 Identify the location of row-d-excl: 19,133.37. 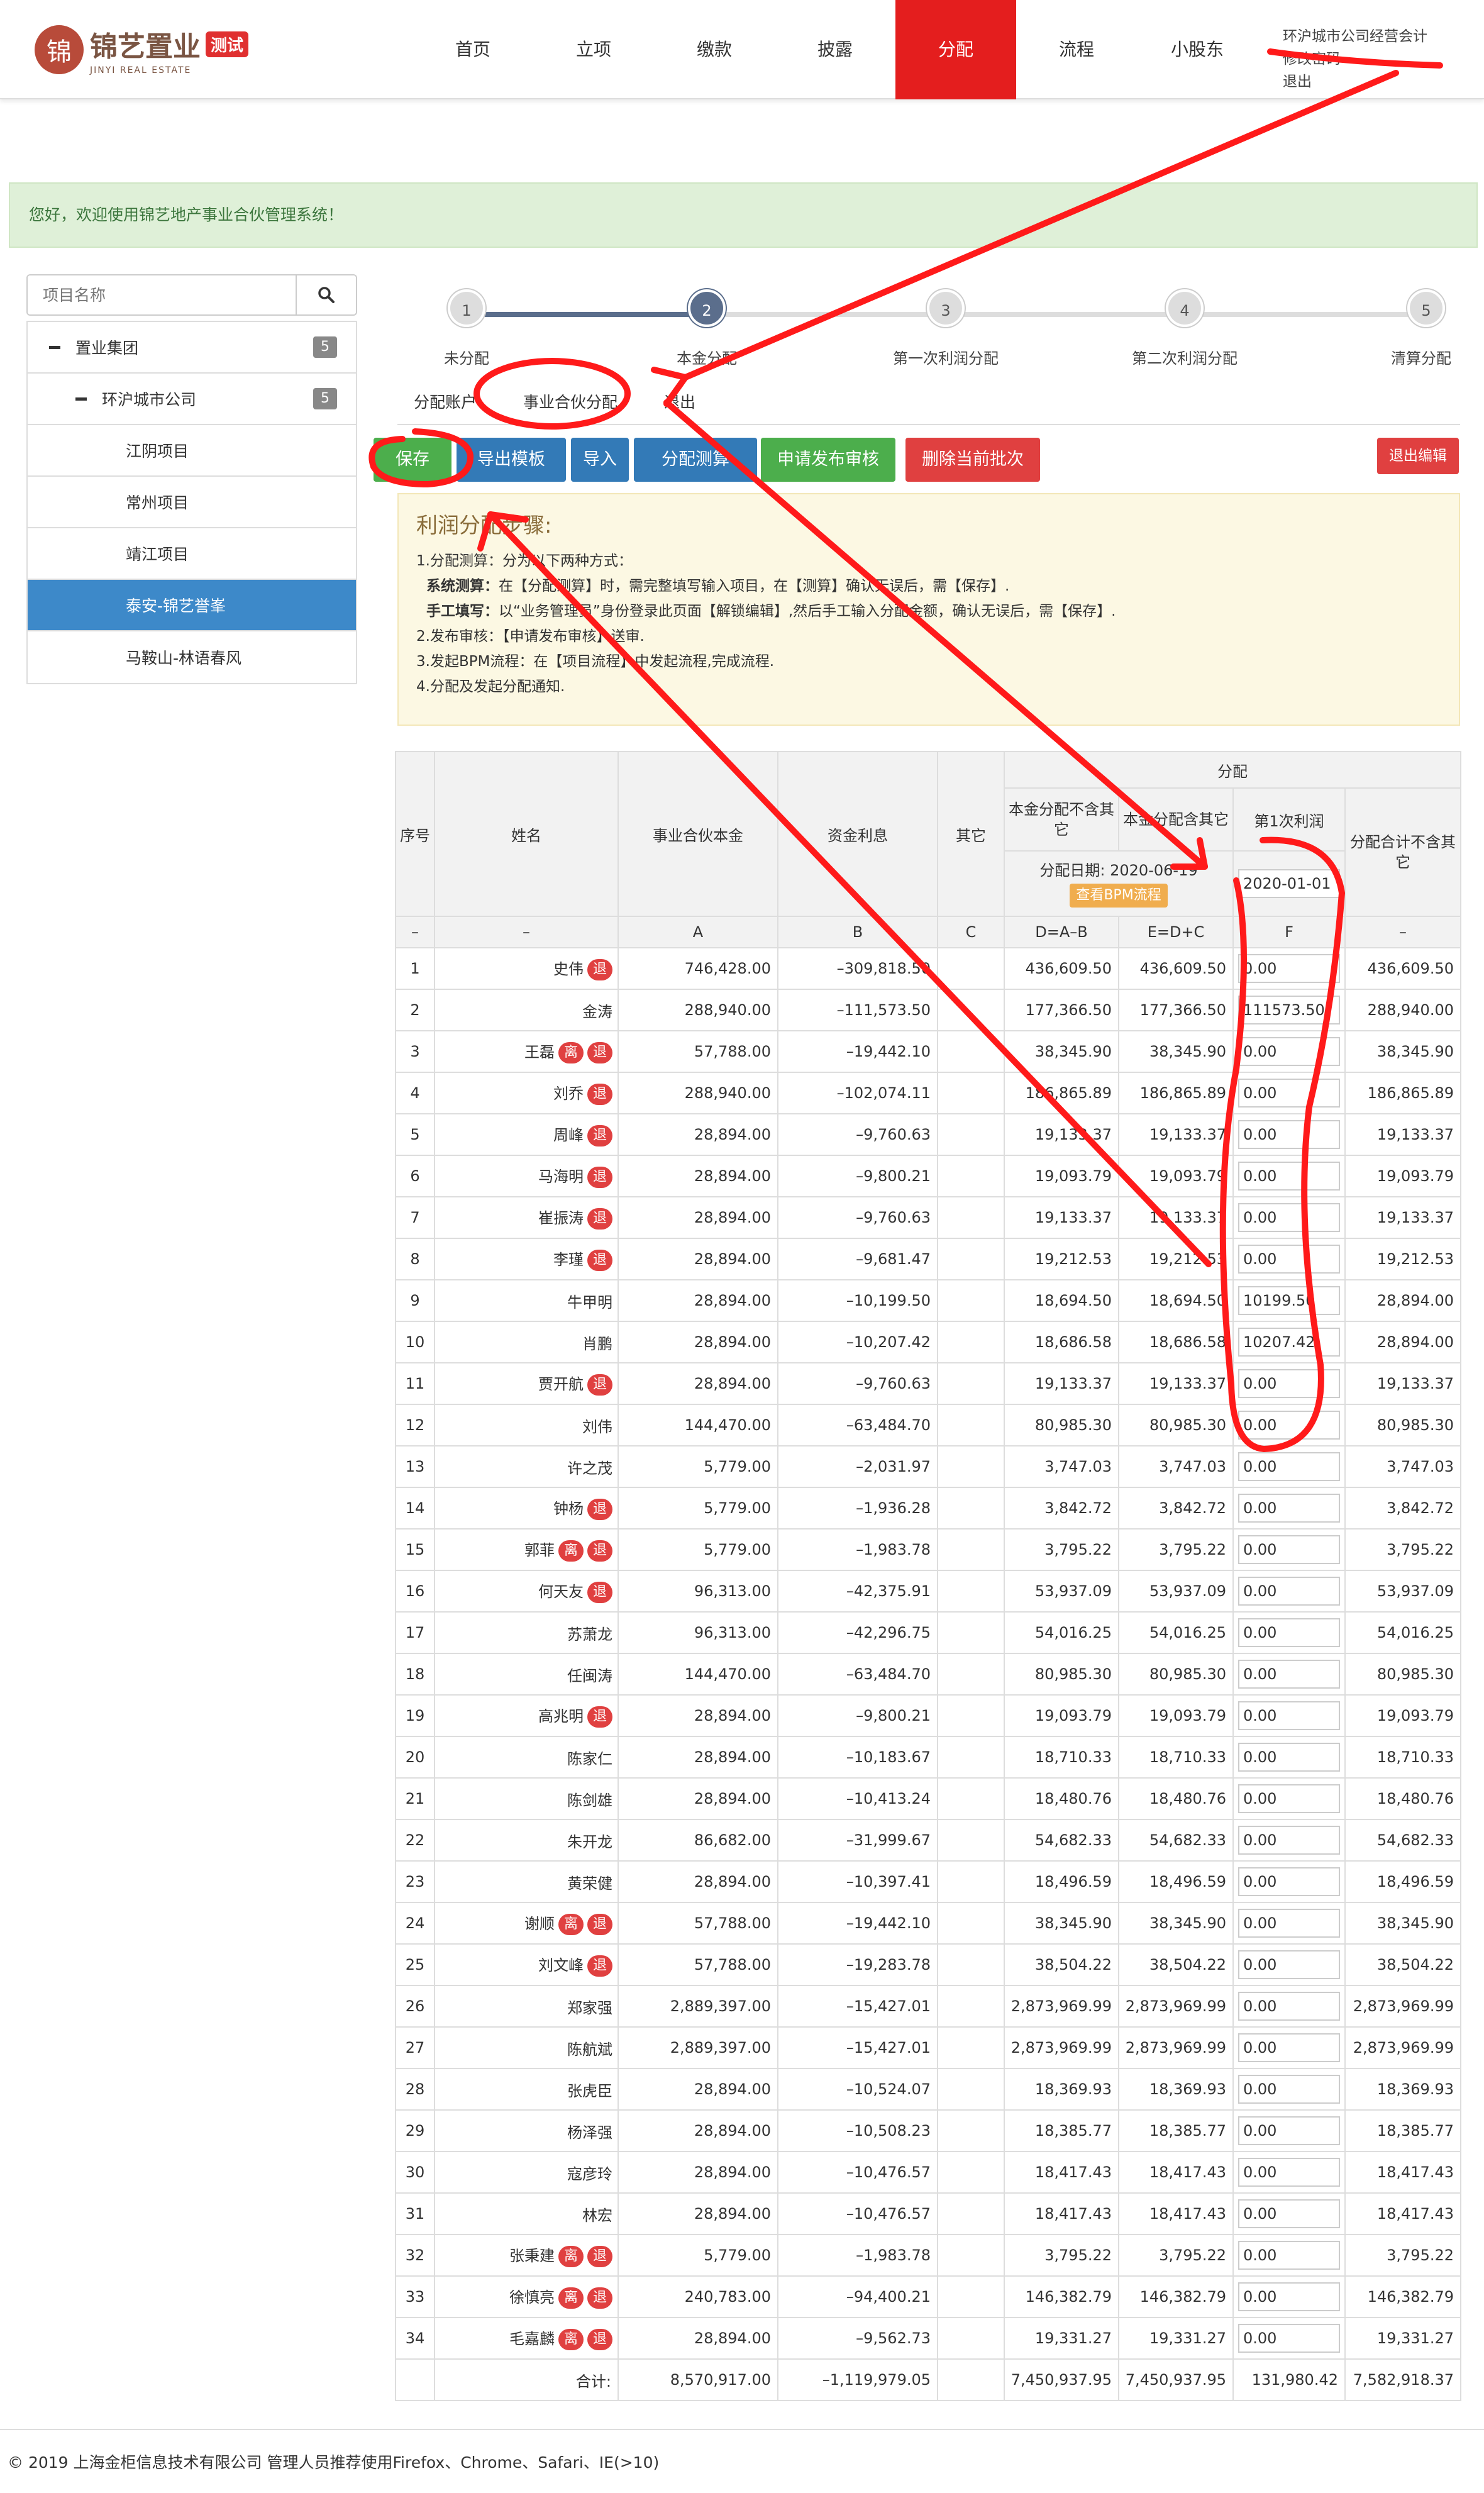
(1061, 1383).